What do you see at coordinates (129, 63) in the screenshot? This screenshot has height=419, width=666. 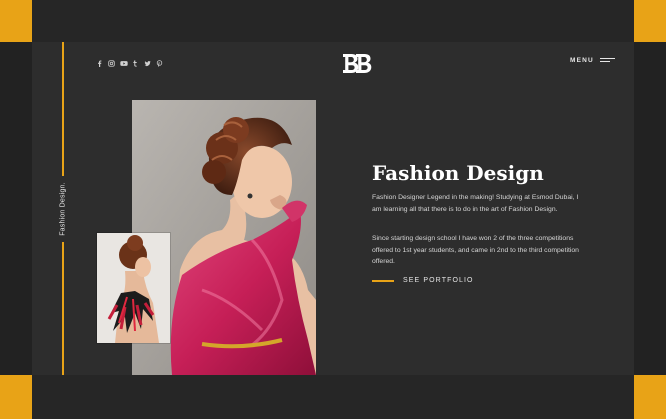 I see `social-links` at bounding box center [129, 63].